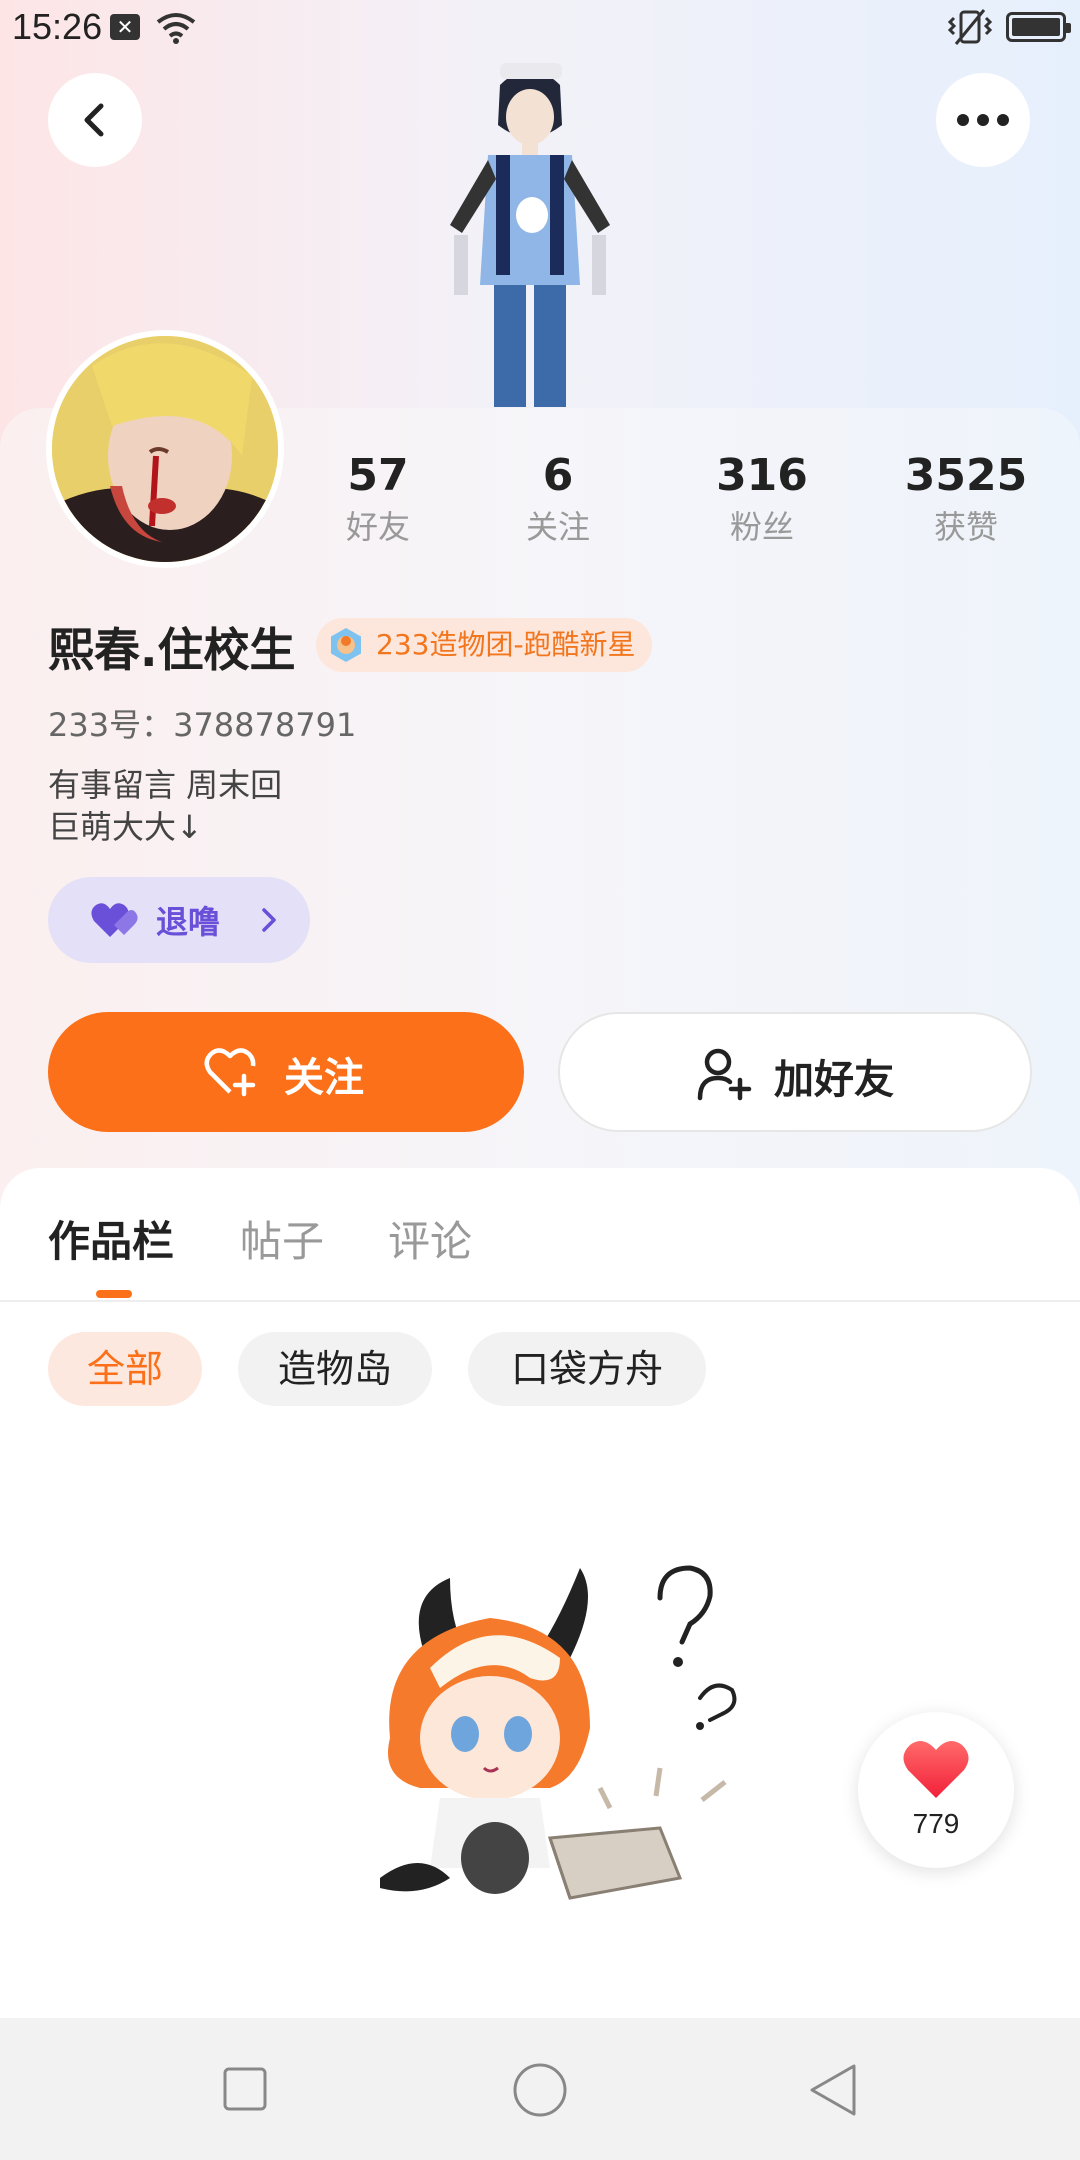  Describe the element at coordinates (57, 26) in the screenshot. I see `status-time: 15:26` at that location.